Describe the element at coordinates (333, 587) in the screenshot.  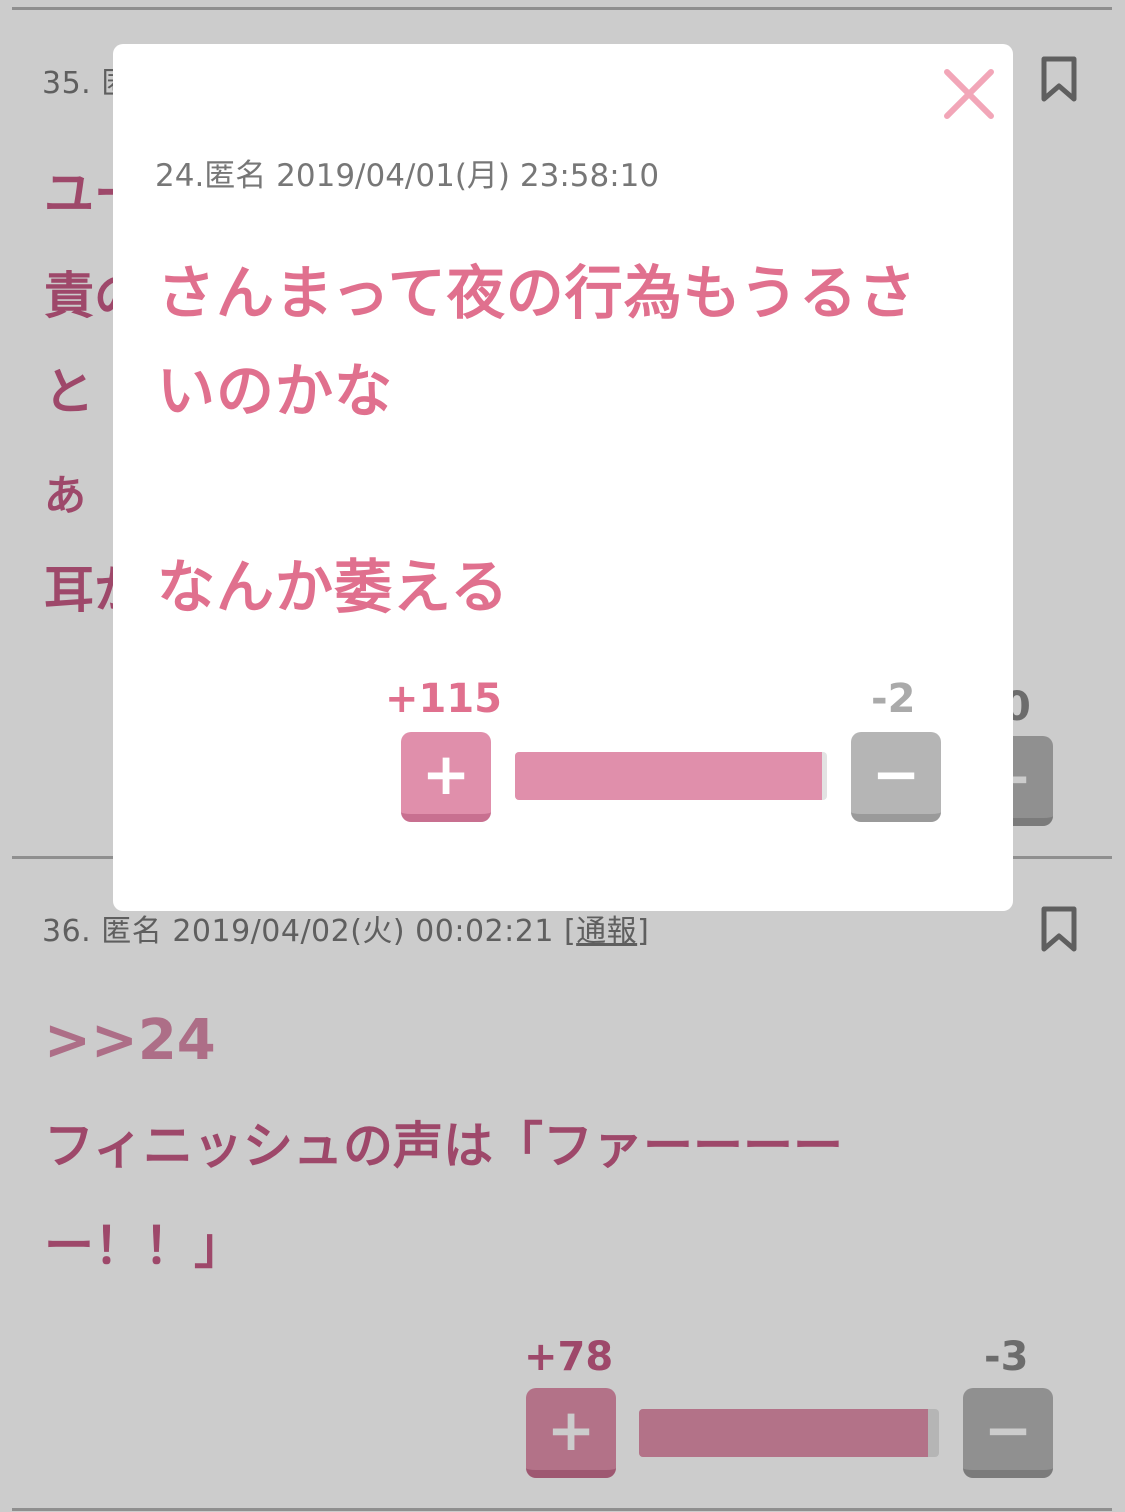
I see `modal-line-4: なんか萎える` at that location.